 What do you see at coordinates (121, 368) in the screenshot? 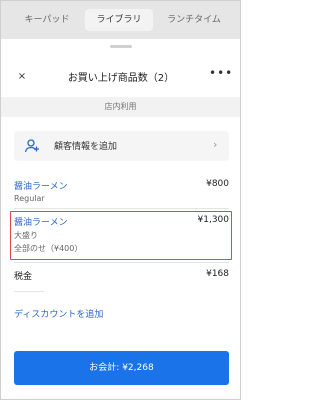
I see `checkout-button: お会計: ¥2,268` at bounding box center [121, 368].